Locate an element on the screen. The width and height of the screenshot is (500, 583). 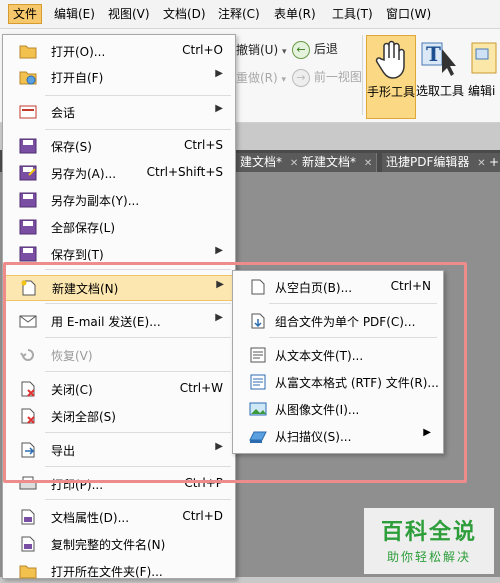
menu-item-label: 会话 is located at coordinates (63, 113).